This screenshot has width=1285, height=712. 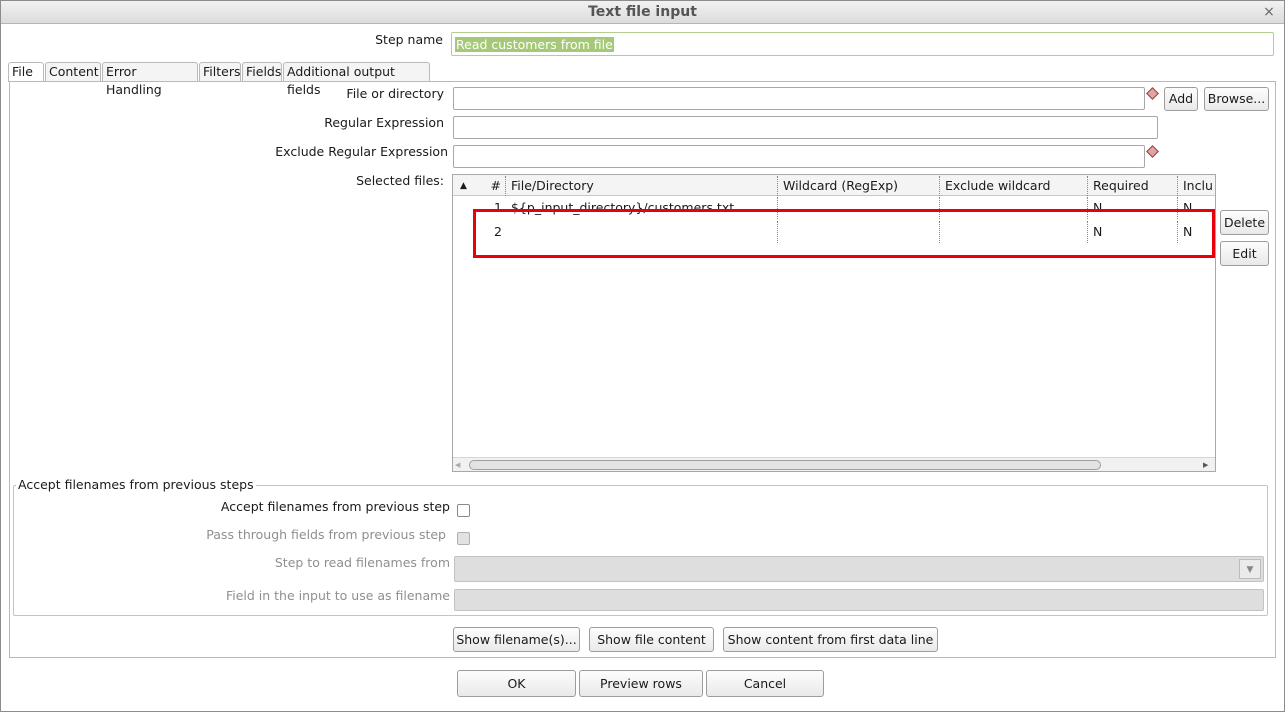 I want to click on horizontal-scrollbar: ◀ ▶, so click(x=834, y=464).